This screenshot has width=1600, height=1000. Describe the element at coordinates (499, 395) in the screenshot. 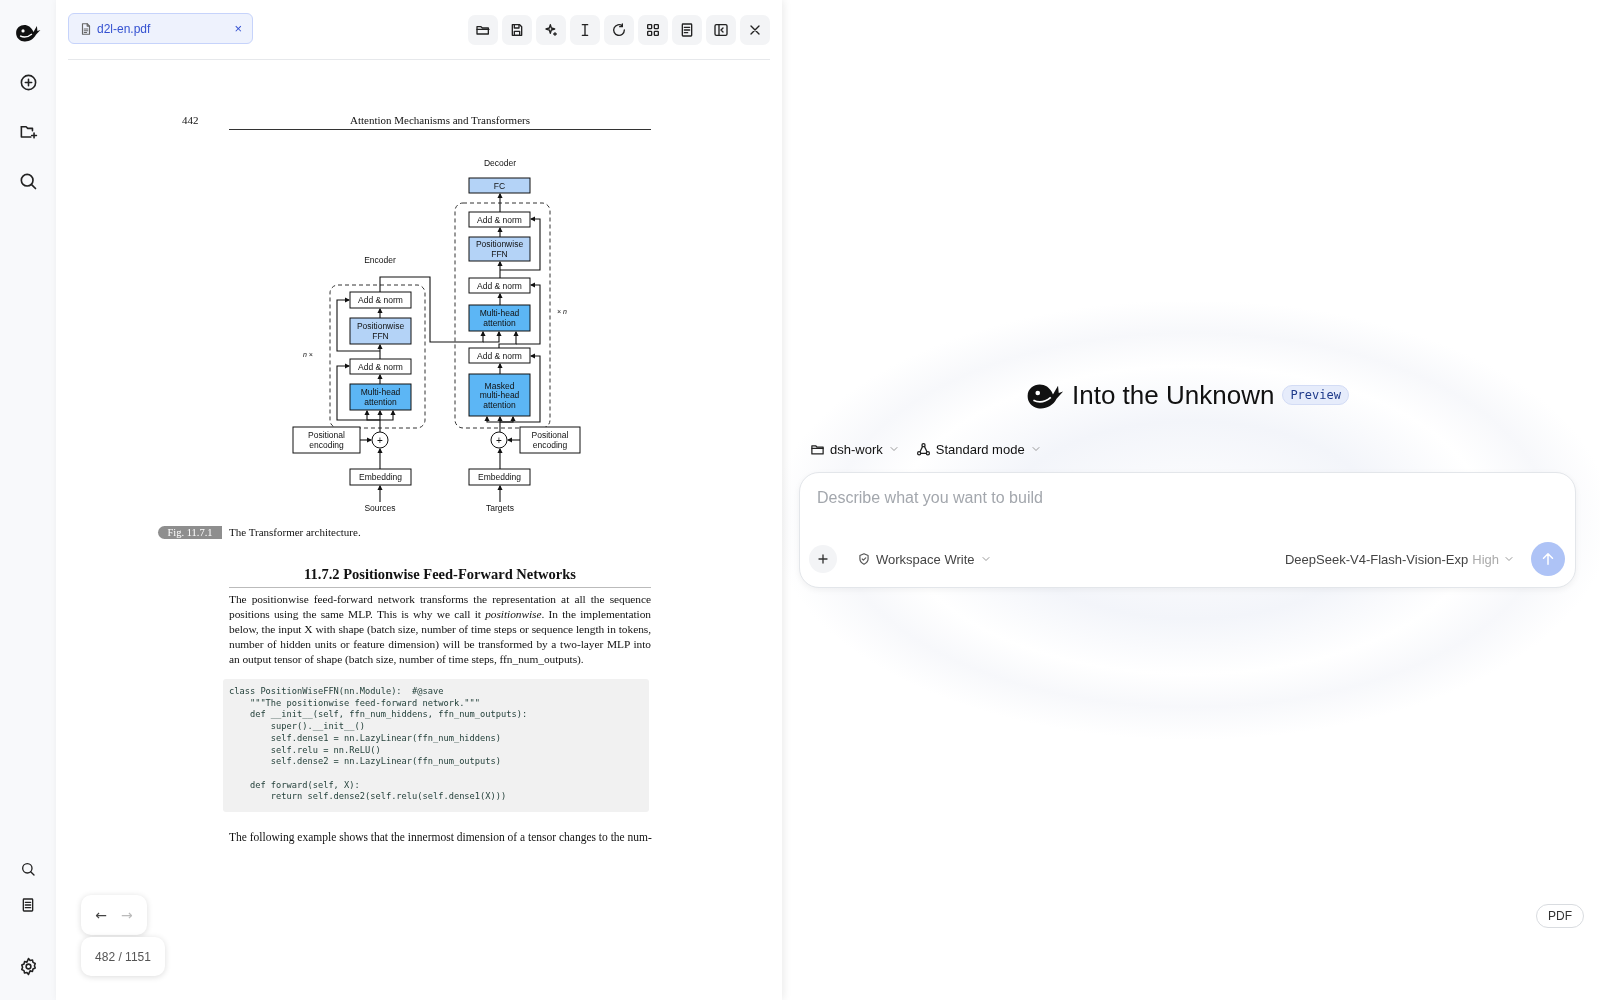

I see `diagram-node: Masked multi-head attention` at that location.